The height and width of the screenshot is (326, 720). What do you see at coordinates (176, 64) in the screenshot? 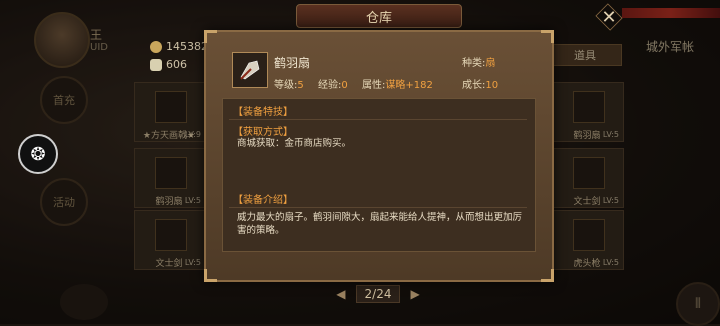
I see `ingot-amount: 606` at bounding box center [176, 64].